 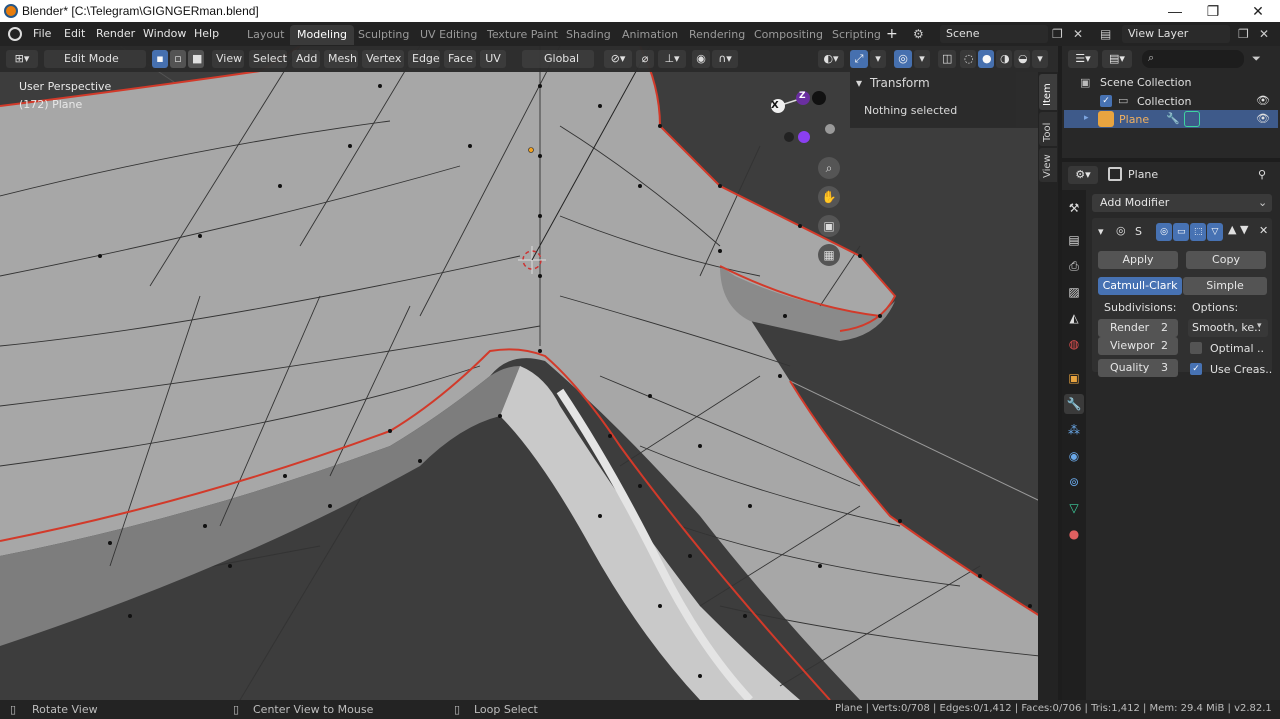 I want to click on menu-help: Help, so click(x=206, y=33).